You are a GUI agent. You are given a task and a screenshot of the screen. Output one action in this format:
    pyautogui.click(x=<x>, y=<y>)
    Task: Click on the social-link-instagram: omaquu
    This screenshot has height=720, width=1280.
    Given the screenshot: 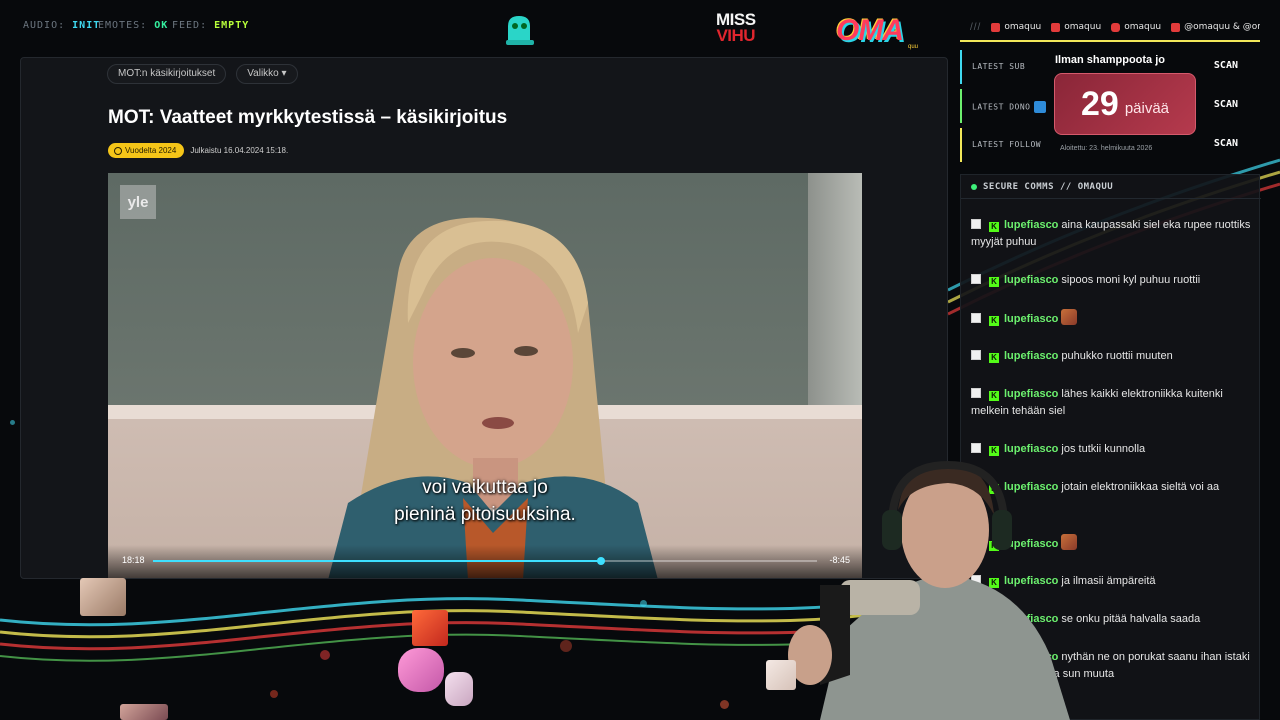 What is the action you would take?
    pyautogui.click(x=1136, y=27)
    